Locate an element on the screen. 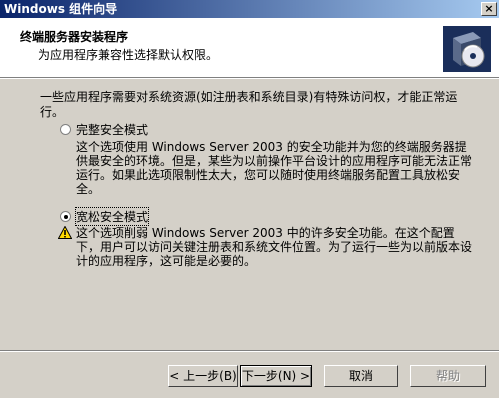 This screenshot has width=499, height=398. header-title: 终端服务器安装程序 is located at coordinates (74, 37).